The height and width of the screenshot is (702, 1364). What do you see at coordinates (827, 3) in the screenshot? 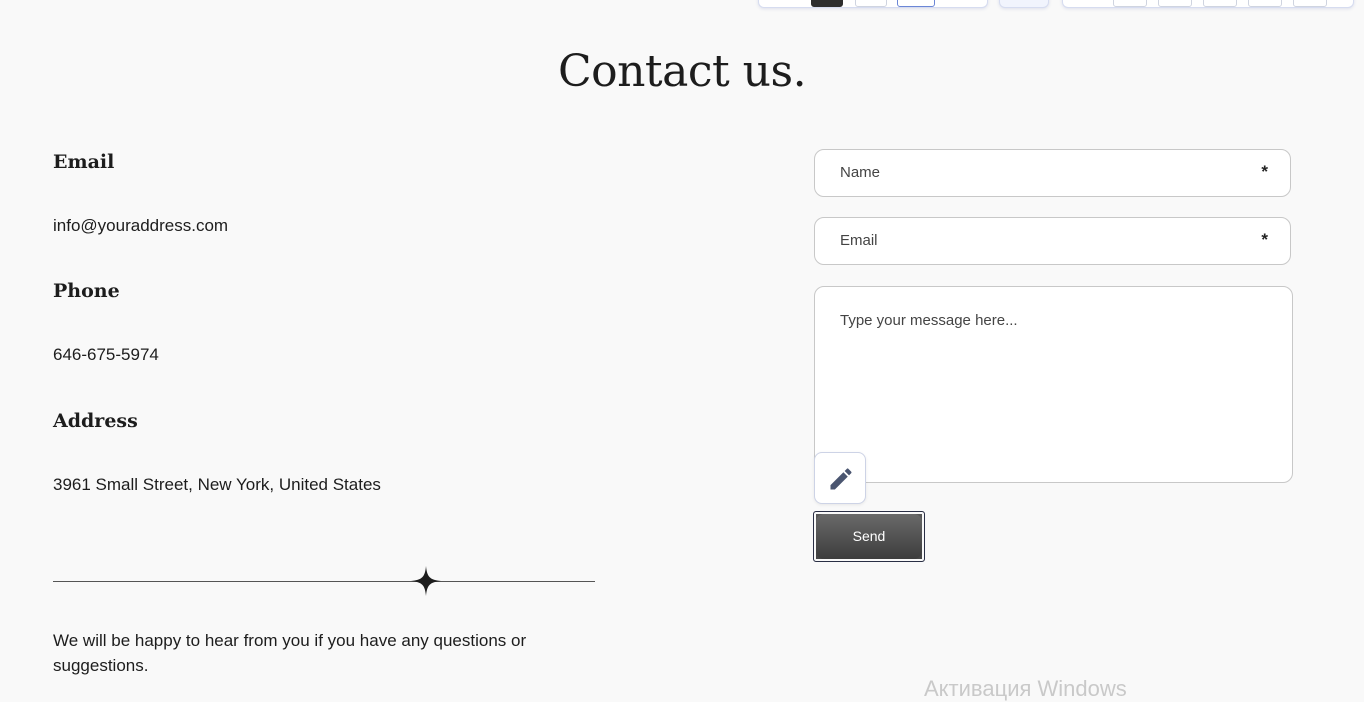
I see `toolbar-swatch-dark` at bounding box center [827, 3].